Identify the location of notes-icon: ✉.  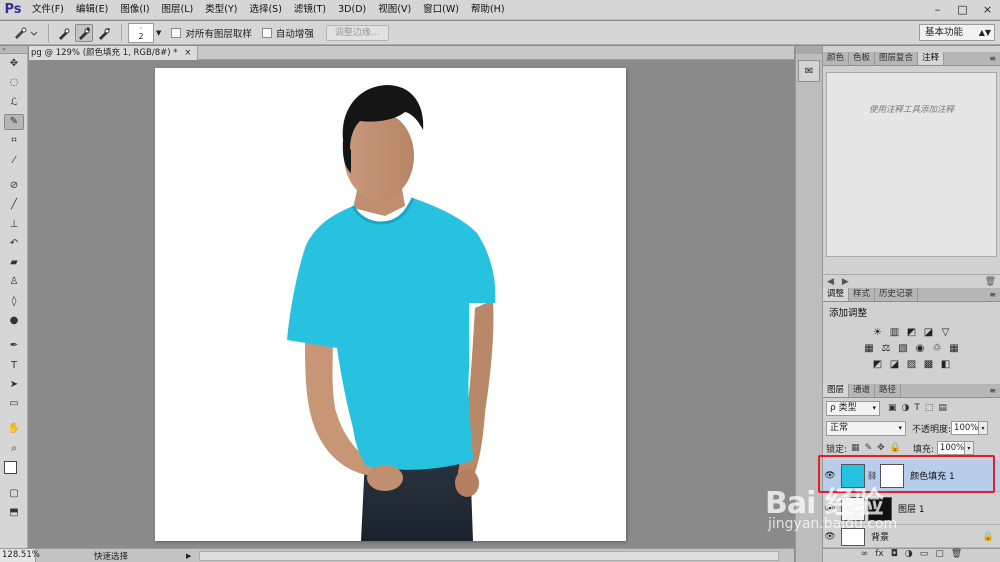
(809, 71).